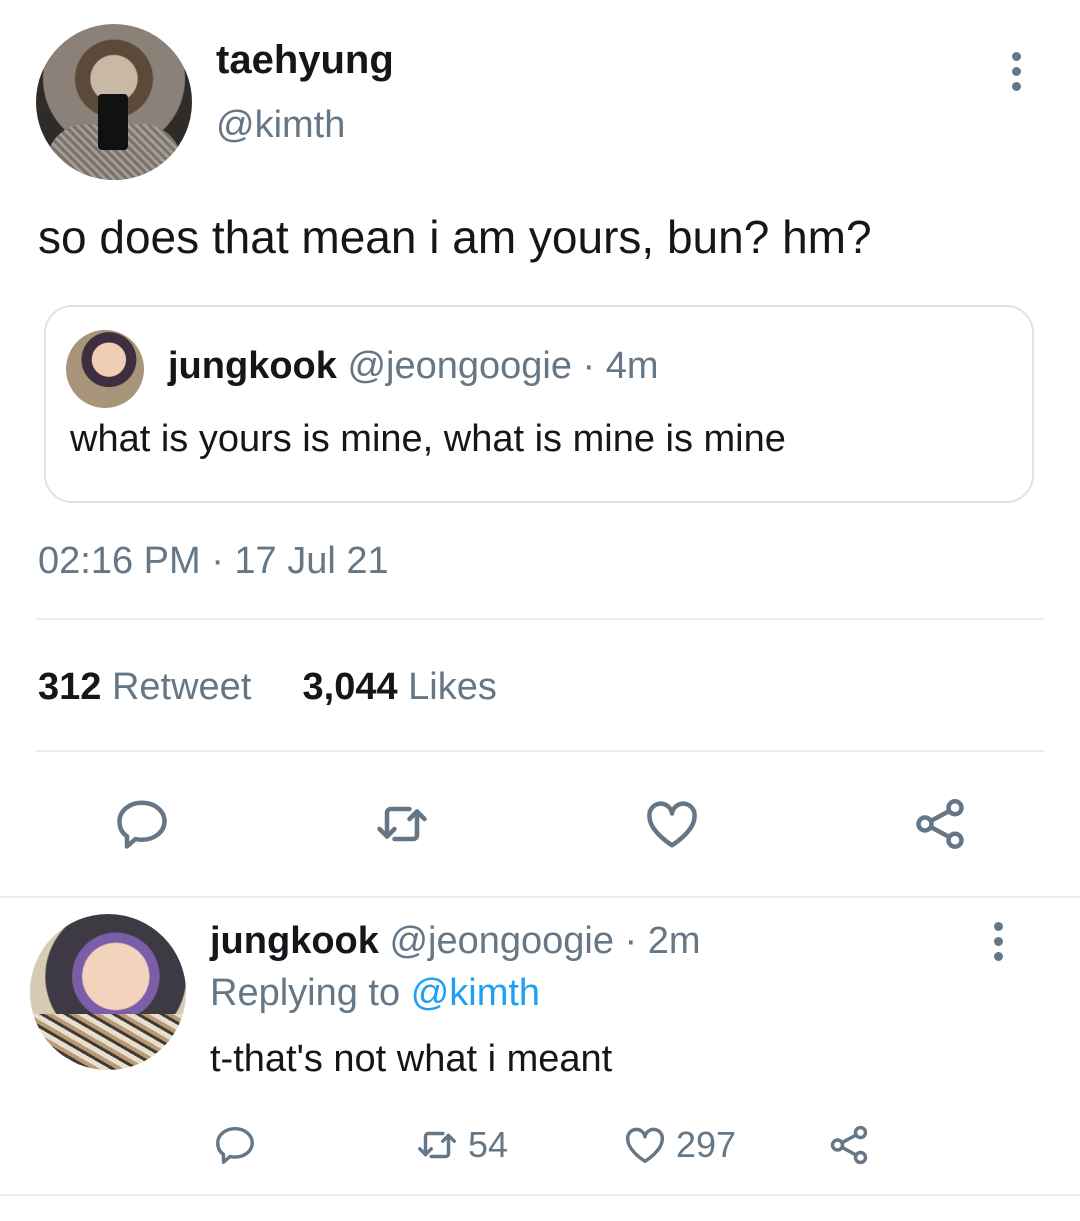 The width and height of the screenshot is (1080, 1221). What do you see at coordinates (350, 687) in the screenshot?
I see `likes-count: 3,044` at bounding box center [350, 687].